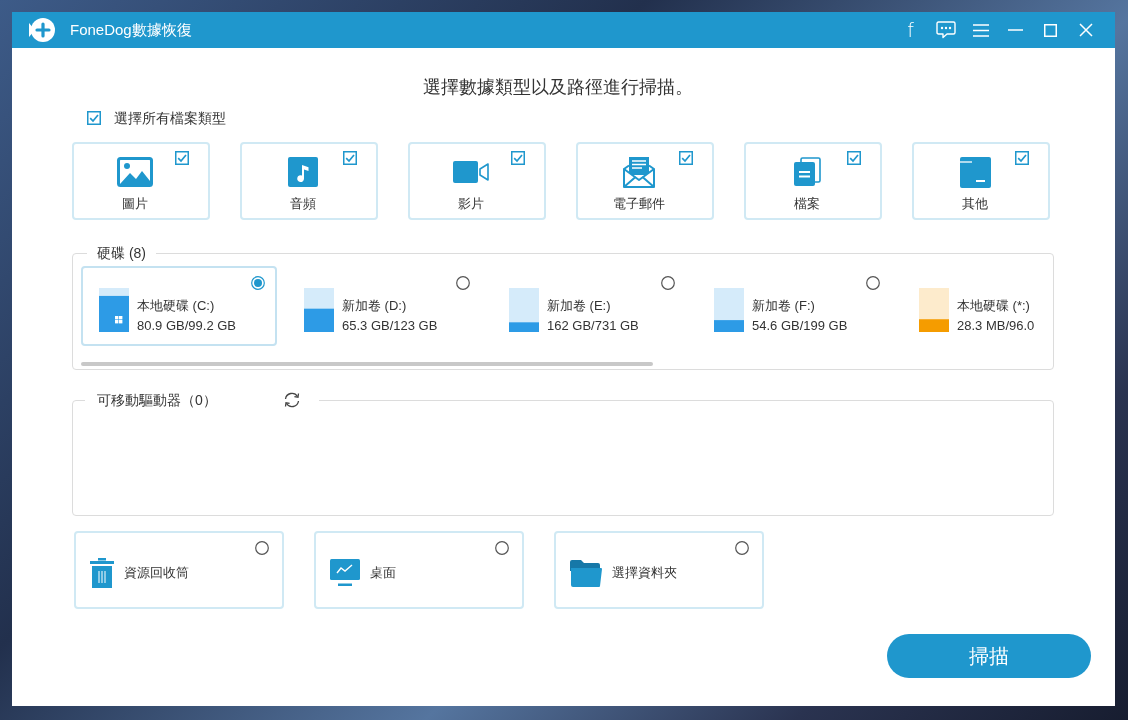 The image size is (1128, 720). Describe the element at coordinates (367, 364) in the screenshot. I see `scrollbar-thumb` at that location.